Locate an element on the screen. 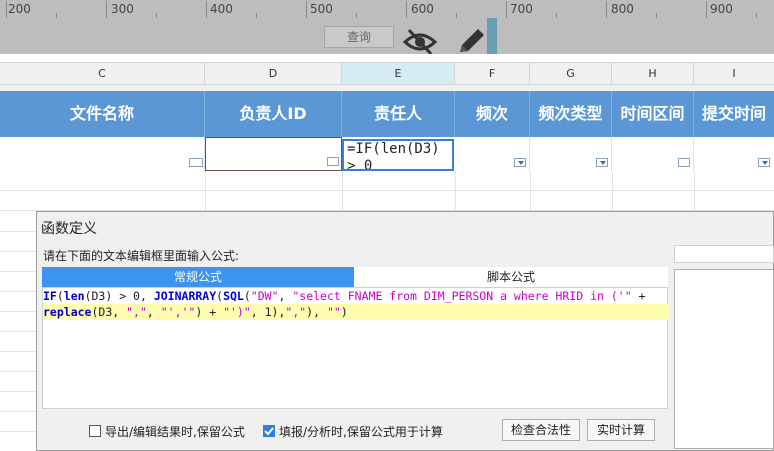 The width and height of the screenshot is (774, 451). preview-toolbar: 查询 is located at coordinates (387, 37).